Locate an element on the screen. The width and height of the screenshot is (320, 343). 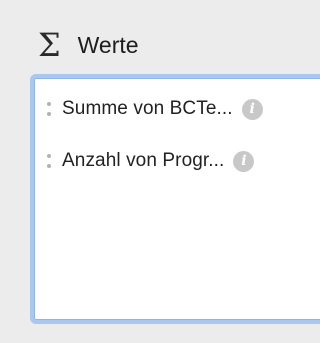
values-title: Werte is located at coordinates (108, 44).